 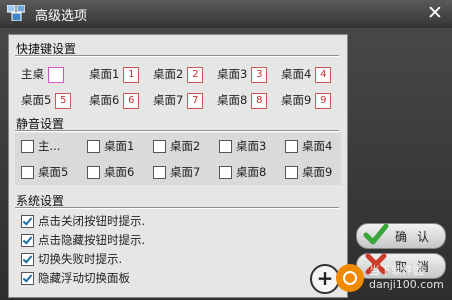 What do you see at coordinates (84, 278) in the screenshot?
I see `system-option-label: 隐藏浮动切换面板` at bounding box center [84, 278].